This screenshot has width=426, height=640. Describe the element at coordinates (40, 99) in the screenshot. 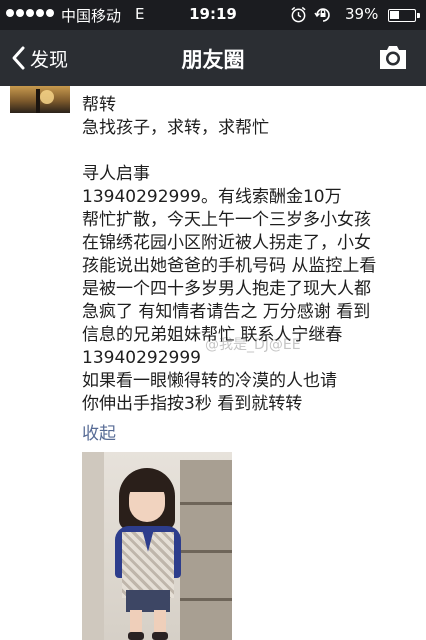

I see `avatar` at that location.